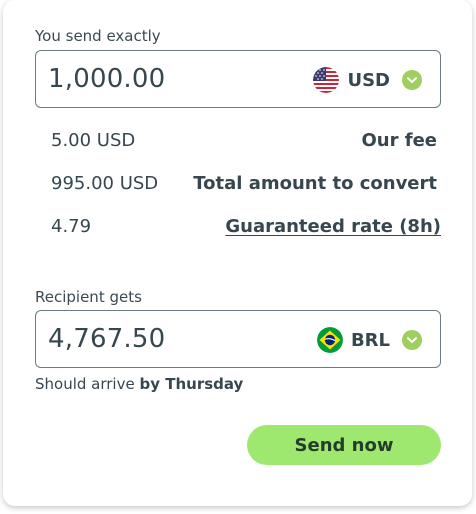 The width and height of the screenshot is (476, 514). What do you see at coordinates (71, 226) in the screenshot?
I see `rate-value: 4.79` at bounding box center [71, 226].